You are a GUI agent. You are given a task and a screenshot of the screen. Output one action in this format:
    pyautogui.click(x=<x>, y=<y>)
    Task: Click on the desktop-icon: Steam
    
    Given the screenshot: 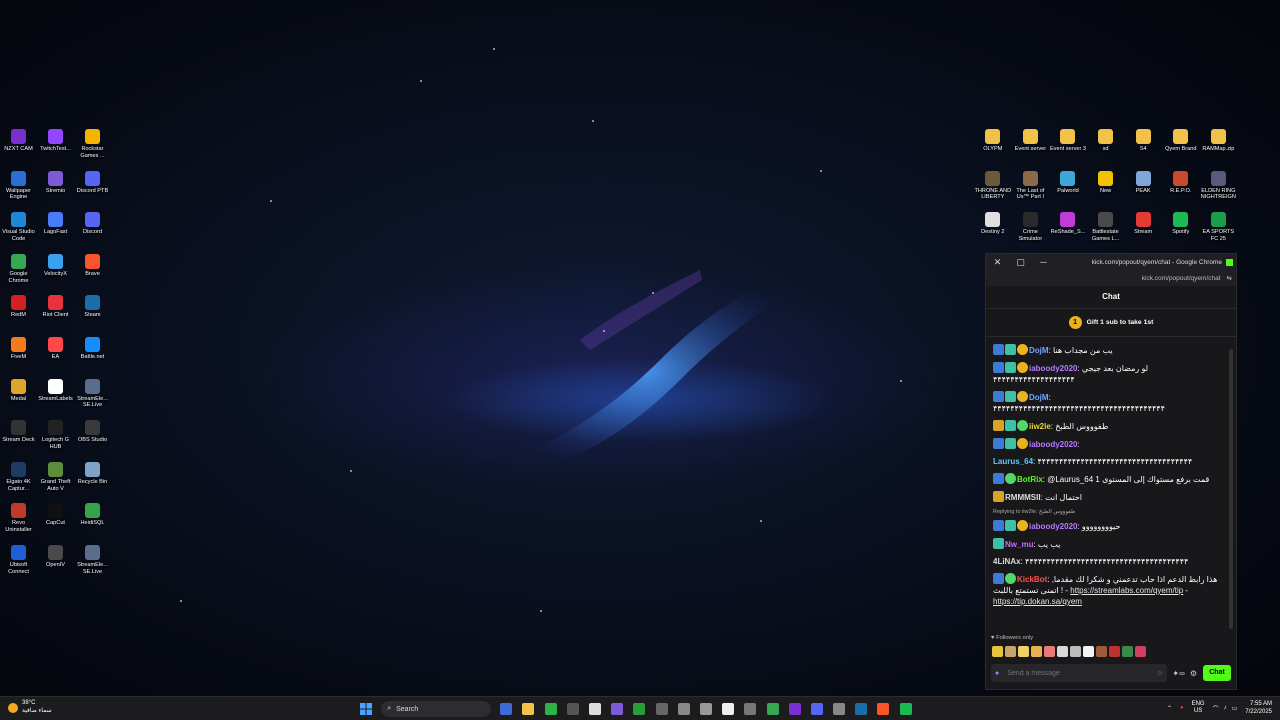 What is the action you would take?
    pyautogui.click(x=92, y=313)
    